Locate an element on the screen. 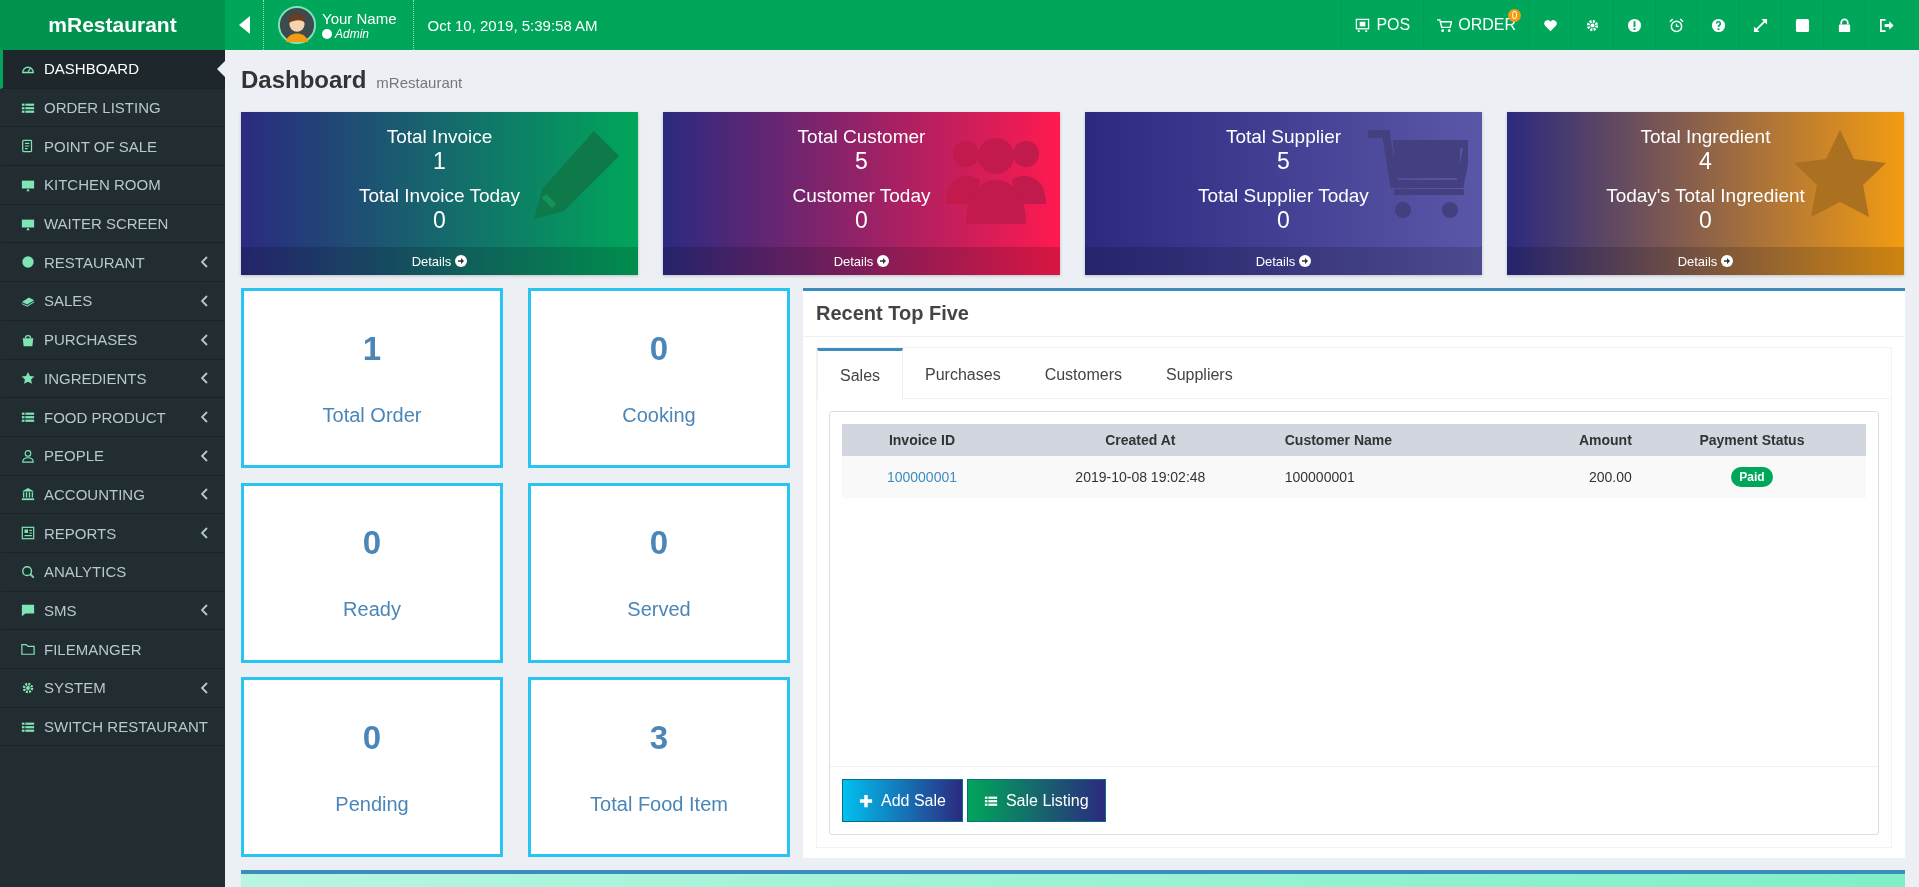 The width and height of the screenshot is (1919, 887). report-icon is located at coordinates (28, 533).